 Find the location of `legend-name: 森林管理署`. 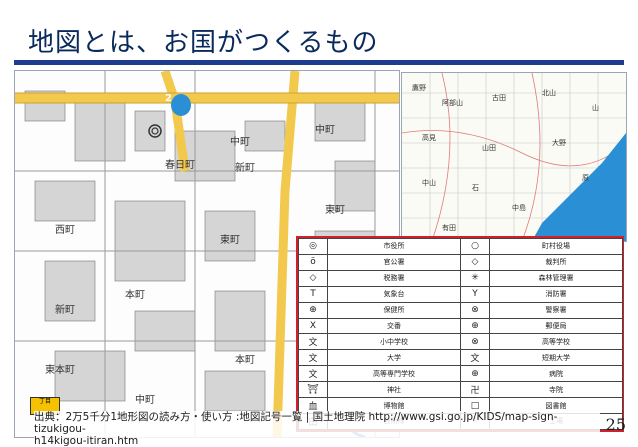

legend-name: 森林管理署 is located at coordinates (556, 278).